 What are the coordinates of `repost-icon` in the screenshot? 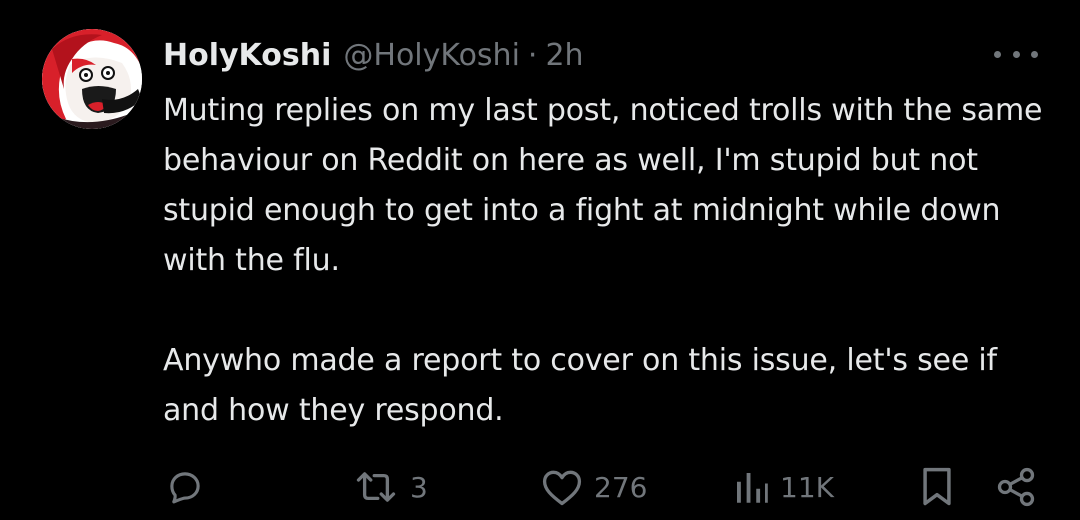 It's located at (376, 487).